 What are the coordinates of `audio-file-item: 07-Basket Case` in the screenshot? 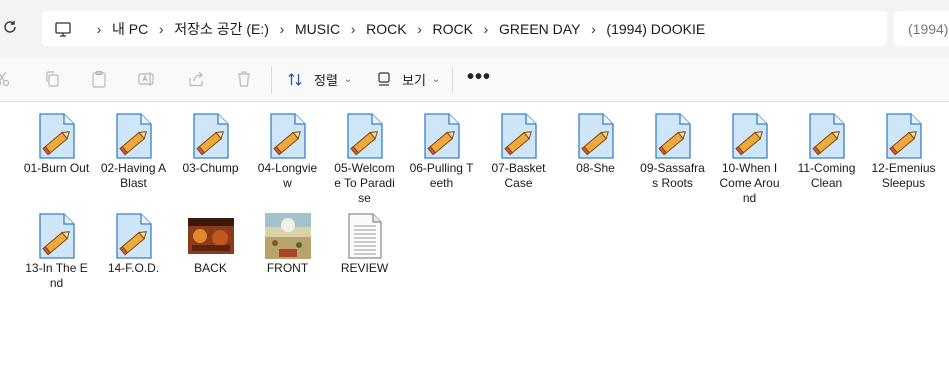 It's located at (518, 156).